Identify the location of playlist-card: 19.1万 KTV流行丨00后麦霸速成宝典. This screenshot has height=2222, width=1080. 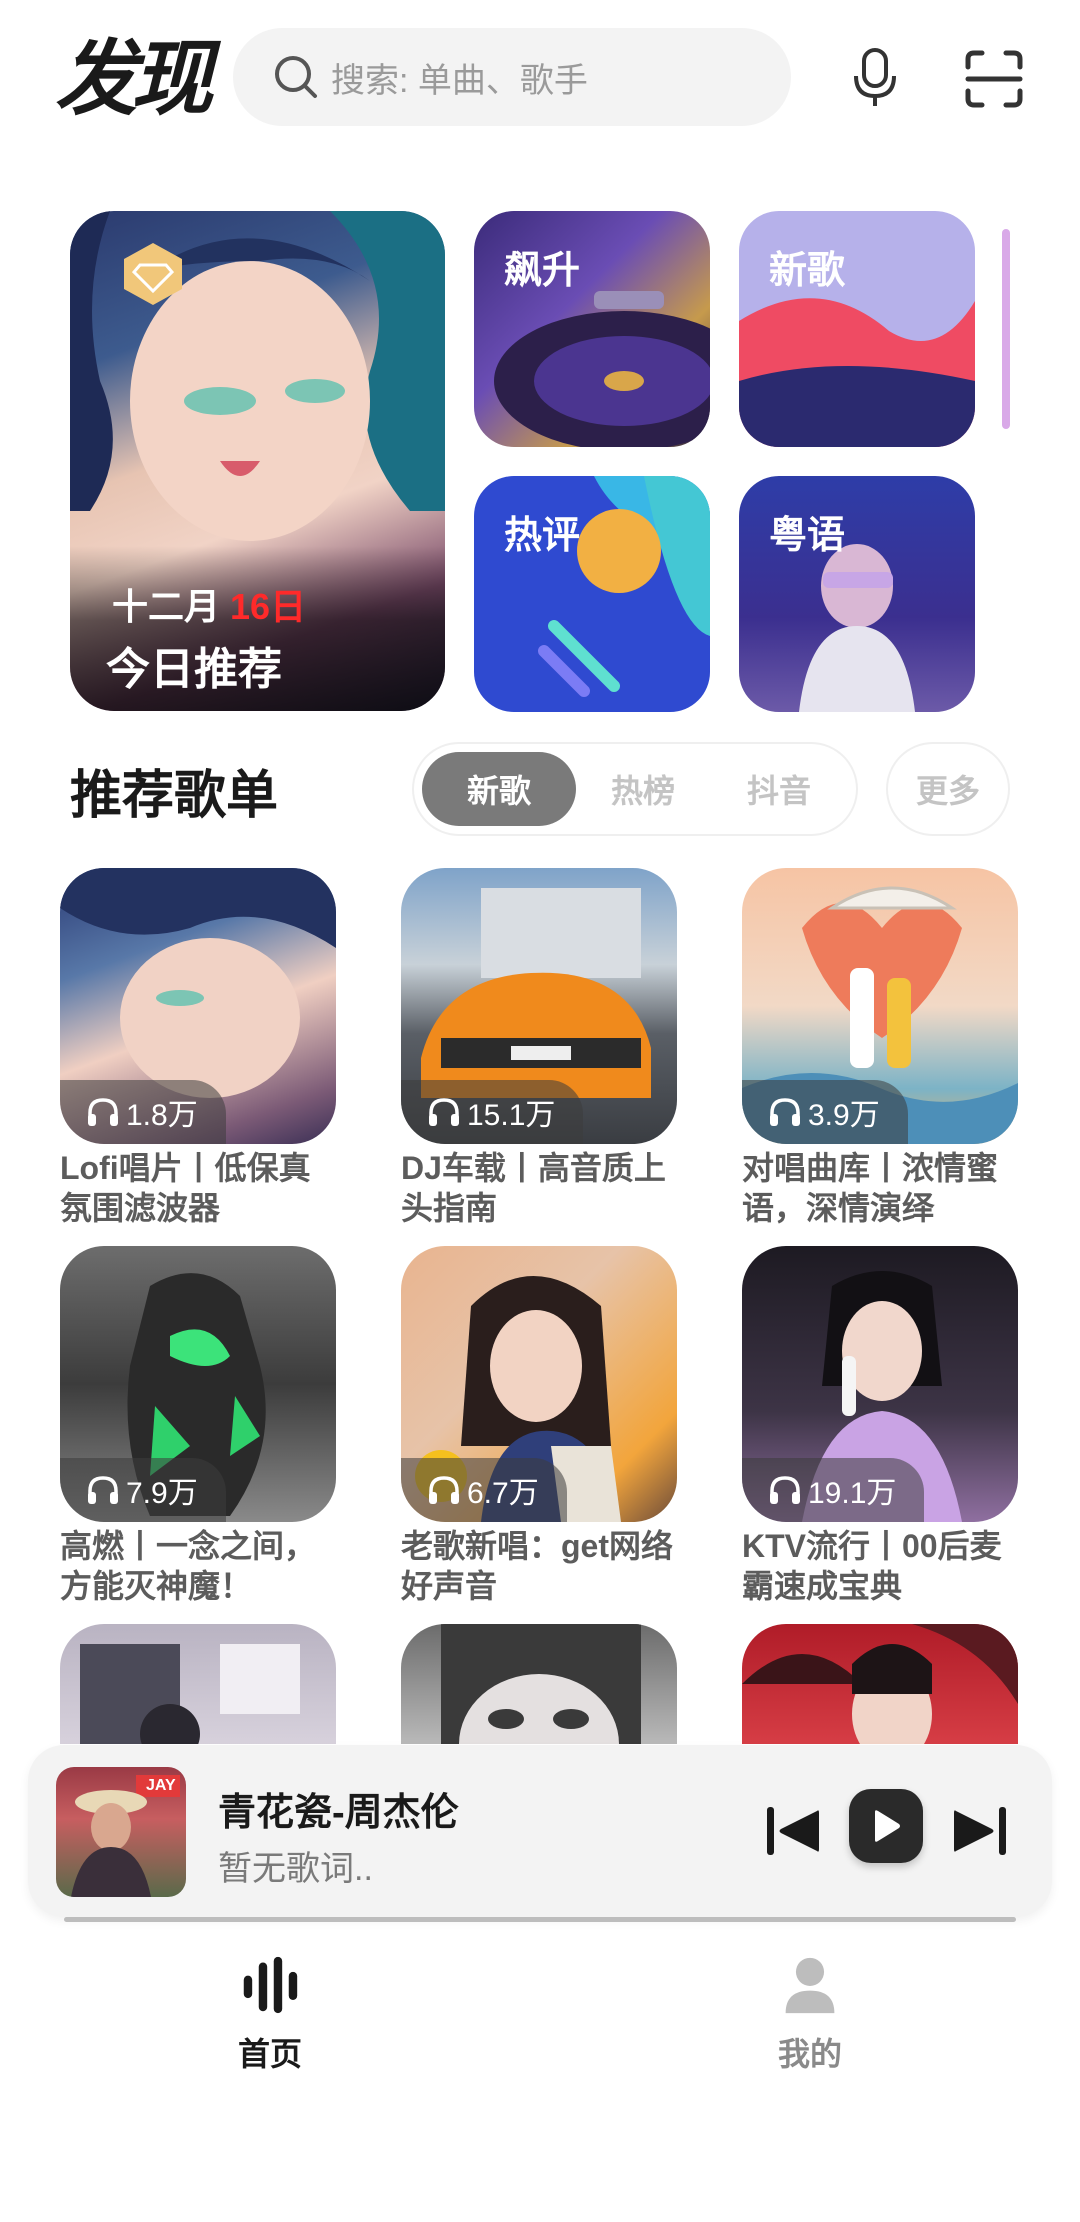
(880, 1426).